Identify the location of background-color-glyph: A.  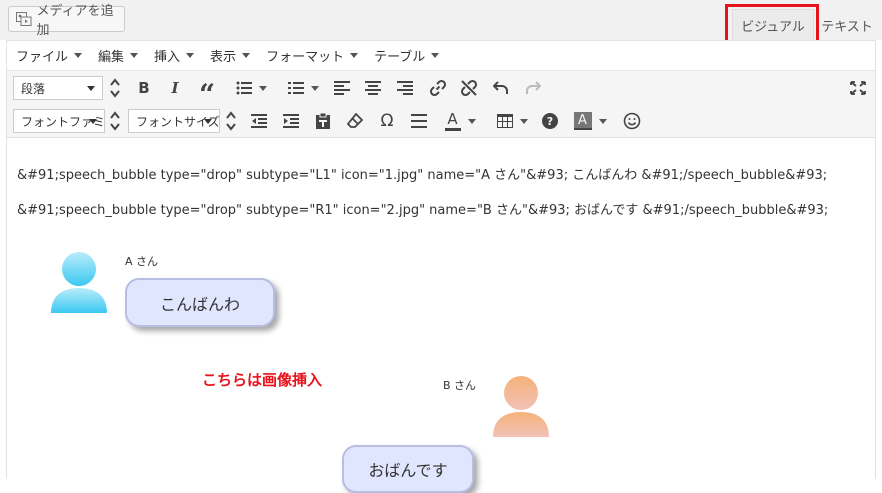
(582, 120).